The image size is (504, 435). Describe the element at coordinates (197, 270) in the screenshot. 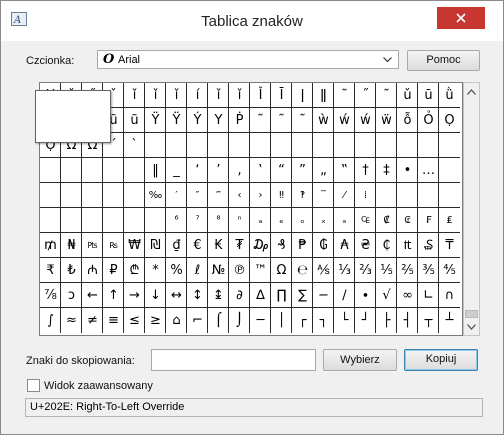

I see `character-cell: ℓ` at that location.